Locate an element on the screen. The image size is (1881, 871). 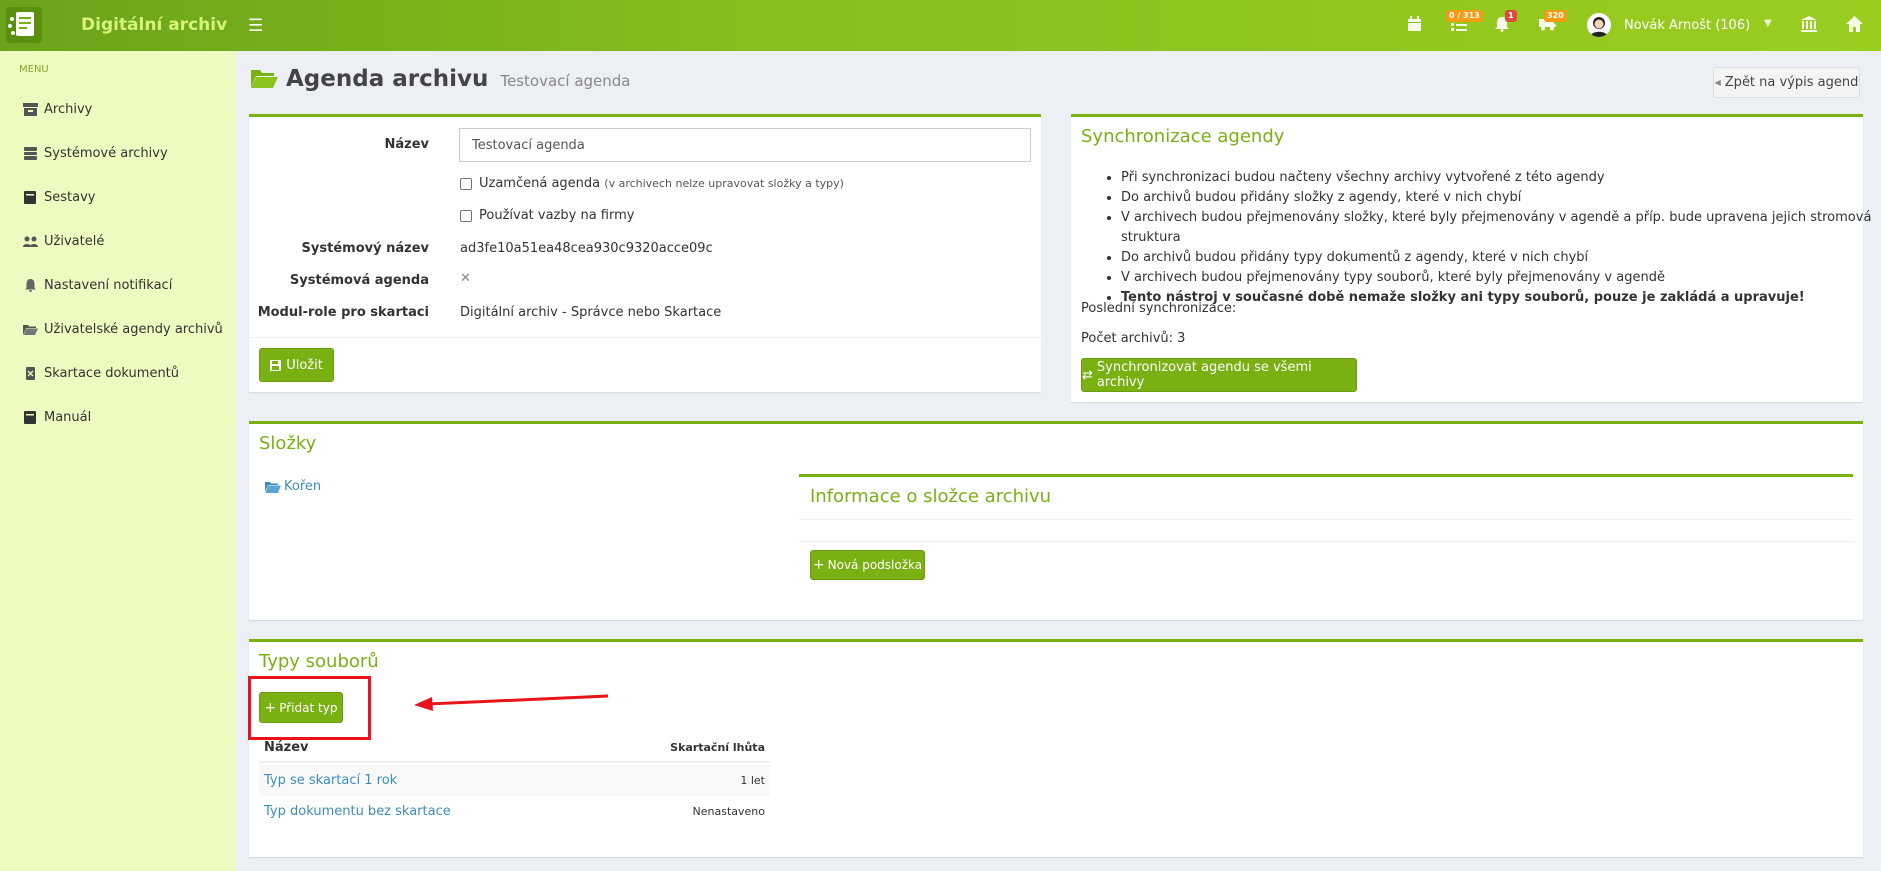
chevron-down-icon: ▼ is located at coordinates (1768, 23).